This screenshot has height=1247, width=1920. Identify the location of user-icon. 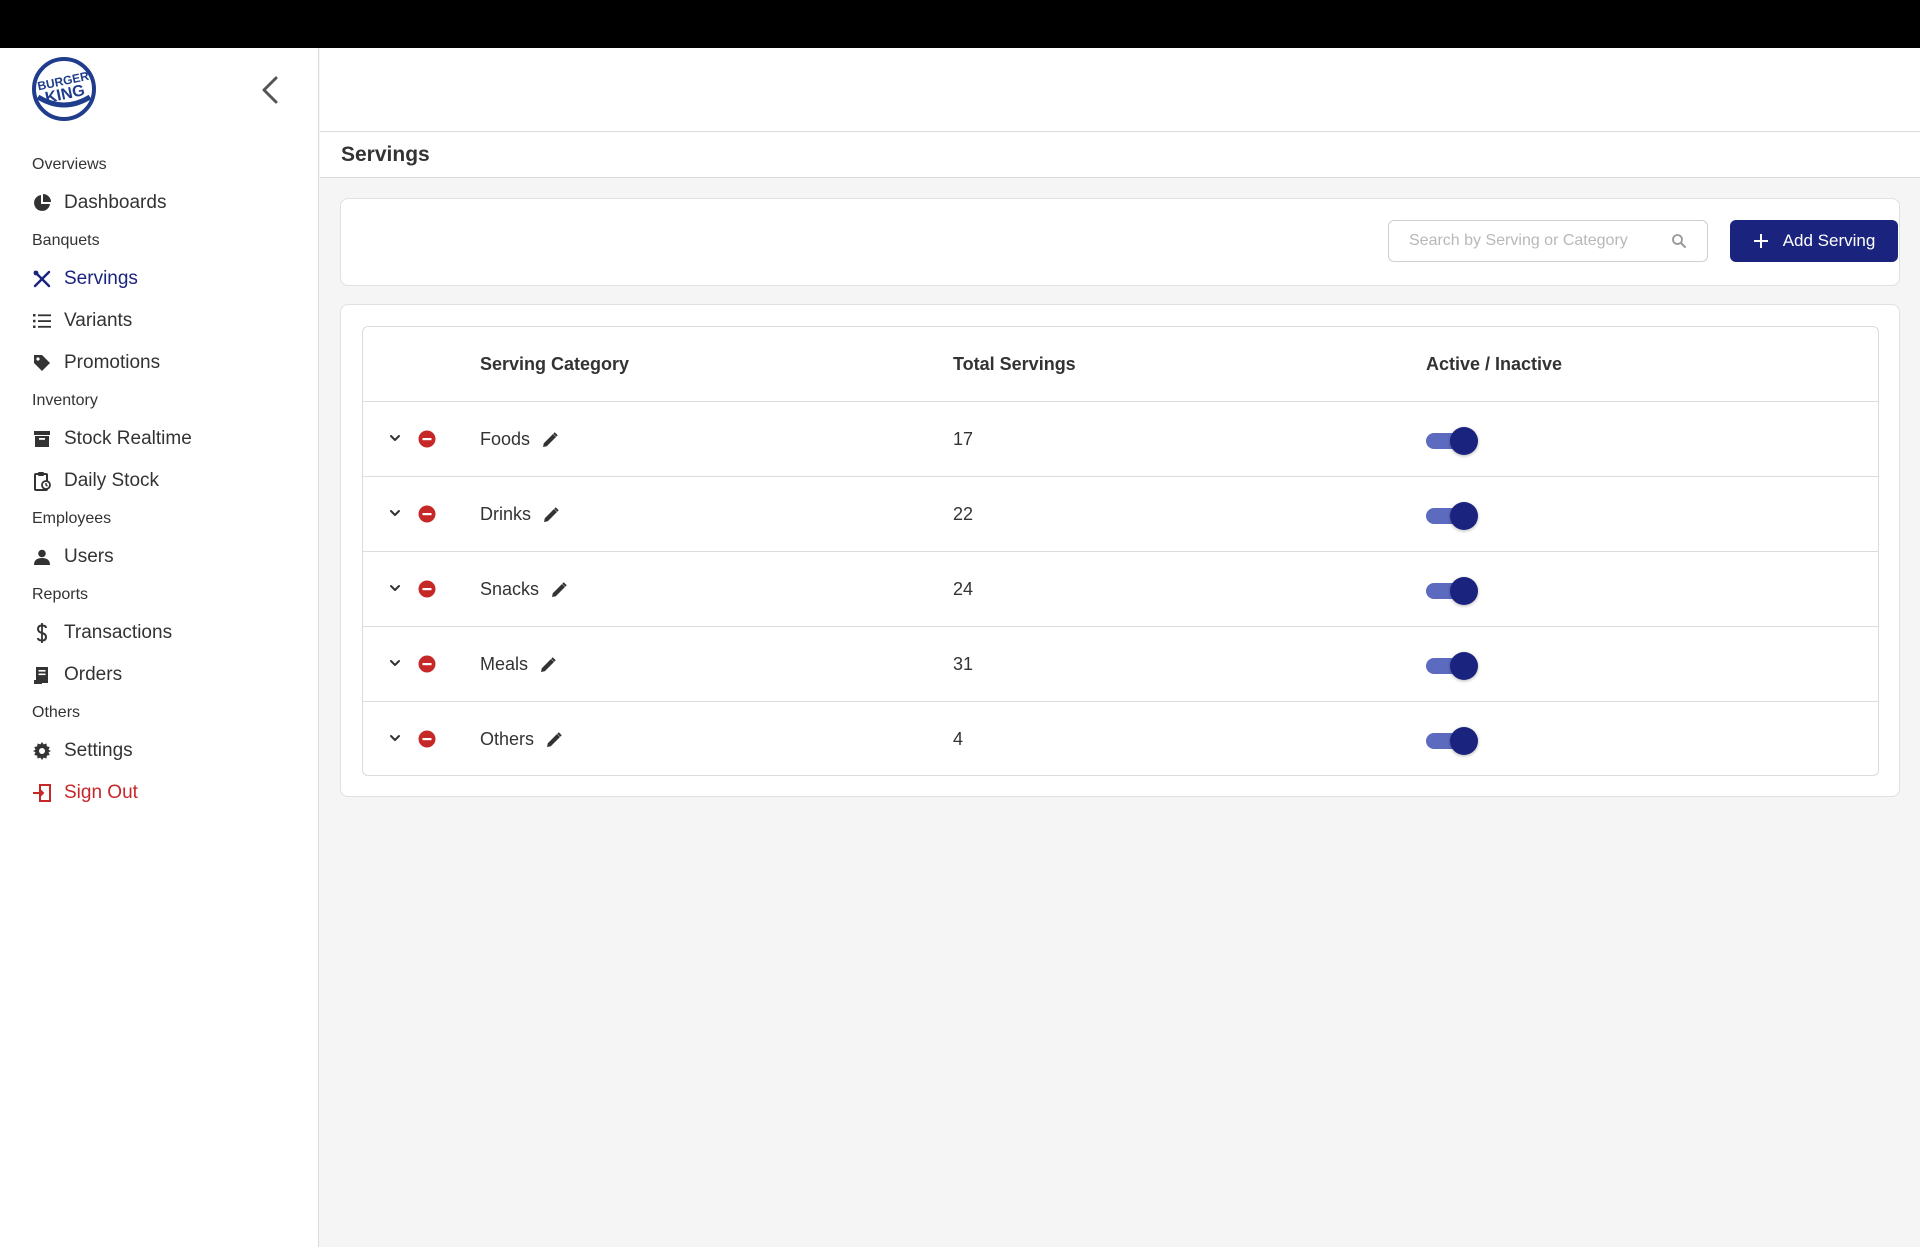
(42, 557).